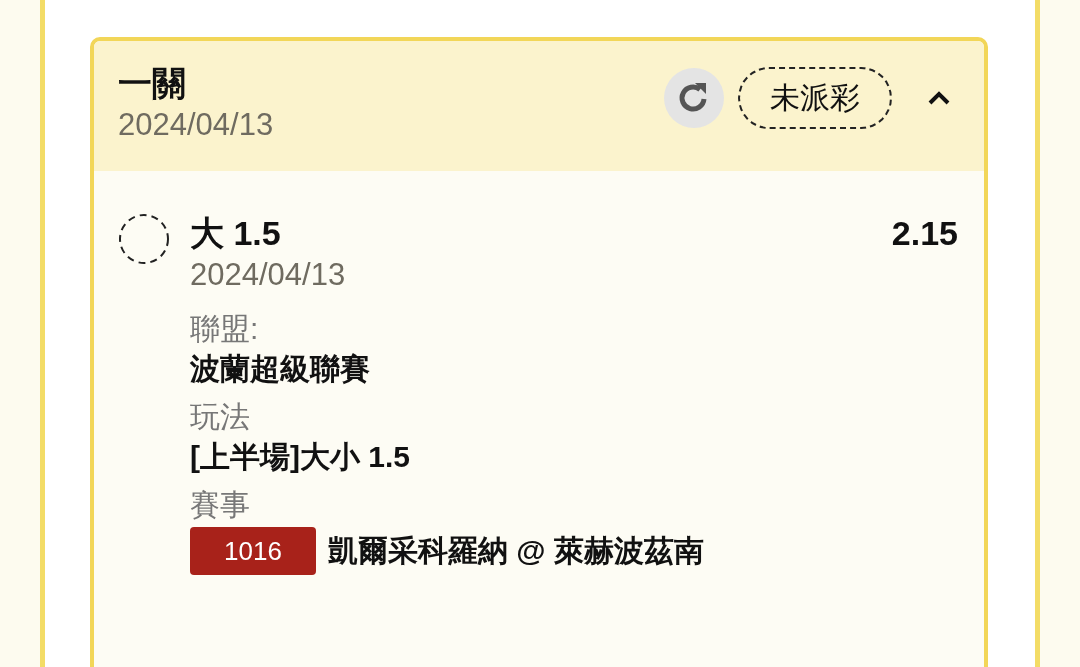 This screenshot has width=1080, height=667. What do you see at coordinates (220, 505) in the screenshot?
I see `field-label: 賽事` at bounding box center [220, 505].